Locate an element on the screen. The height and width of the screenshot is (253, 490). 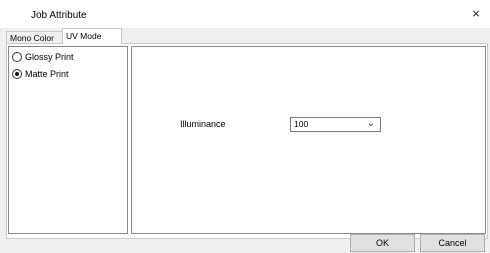
radio-glossy-print: Glossy Print is located at coordinates (43, 57).